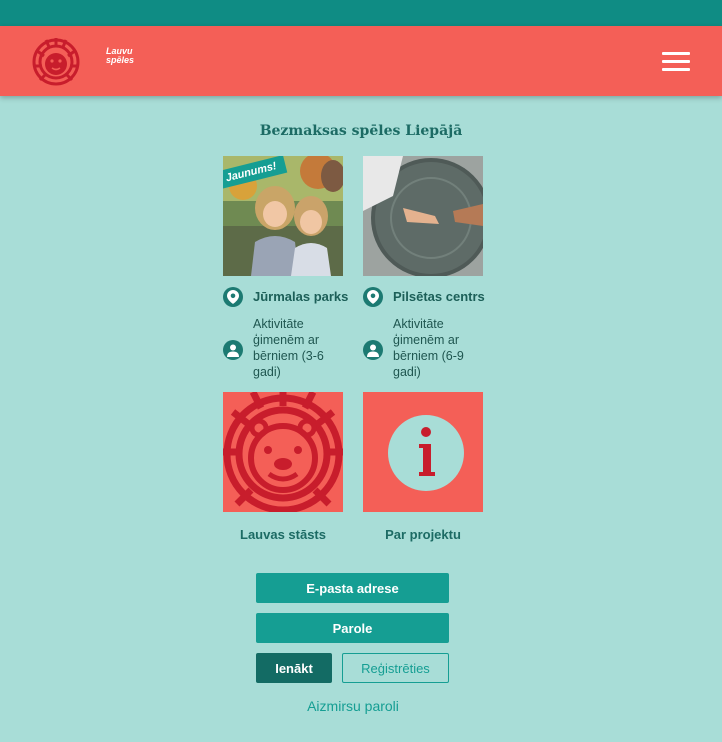 Image resolution: width=722 pixels, height=742 pixels. I want to click on forgot-password-link: Aizmirsu paroli, so click(353, 706).